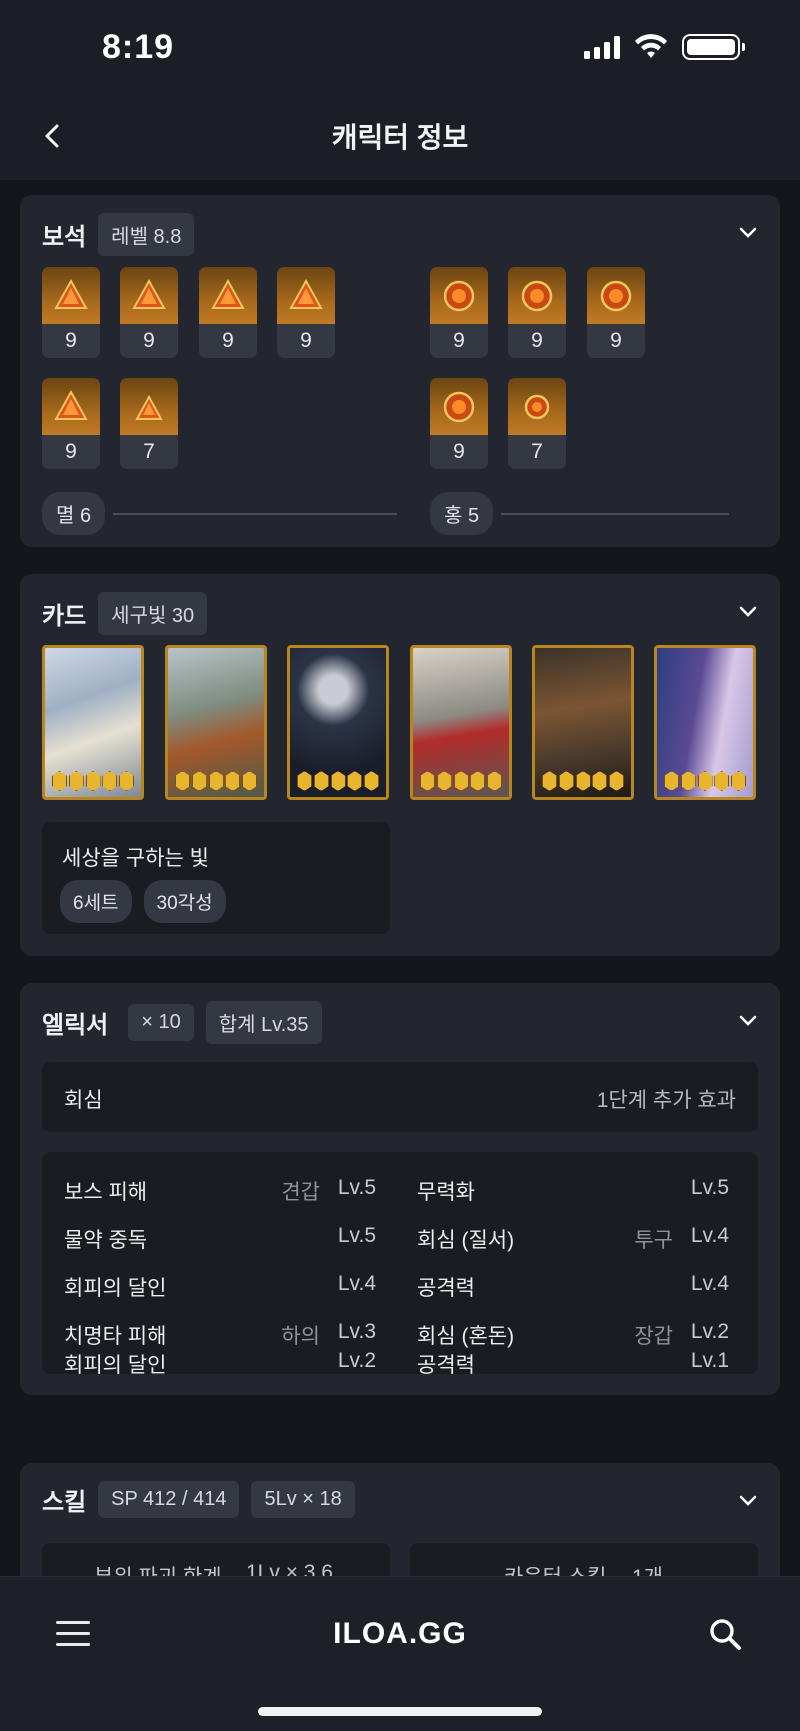 The image size is (800, 1731). What do you see at coordinates (161, 1022) in the screenshot?
I see `elixir-count-chip: × 10` at bounding box center [161, 1022].